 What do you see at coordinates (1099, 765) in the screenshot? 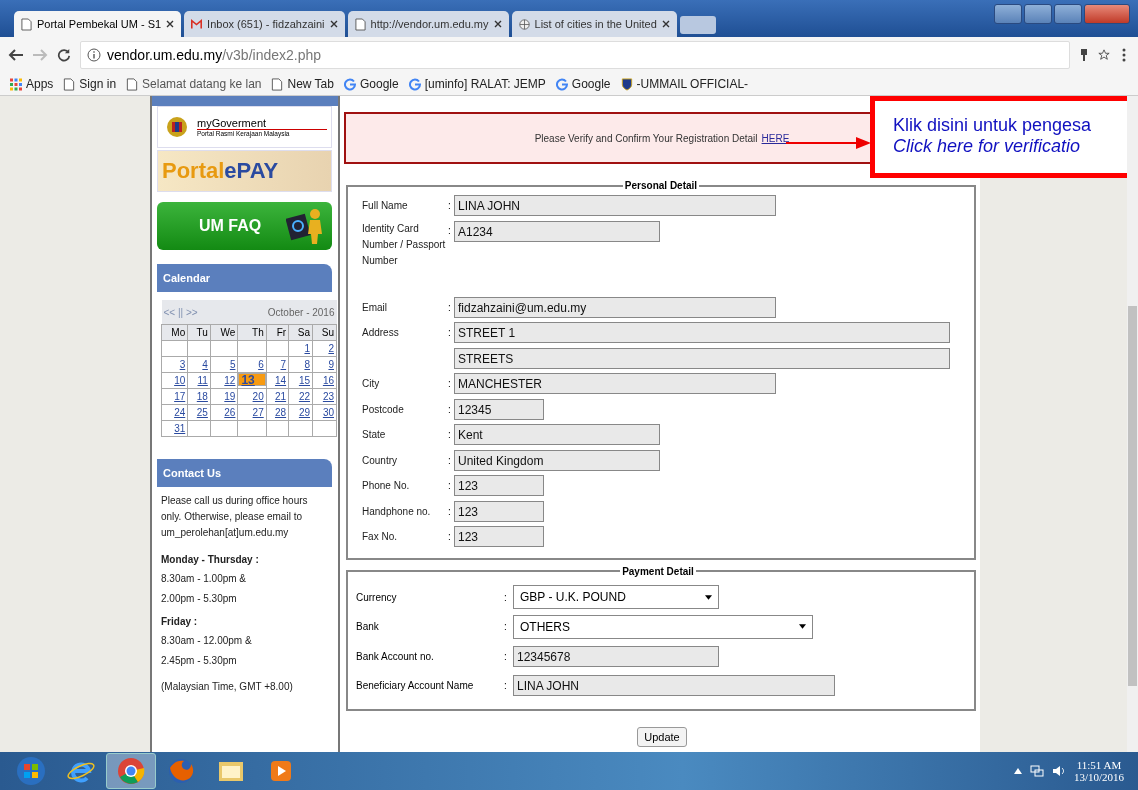
I see `clock-time: 11:51 AM` at bounding box center [1099, 765].